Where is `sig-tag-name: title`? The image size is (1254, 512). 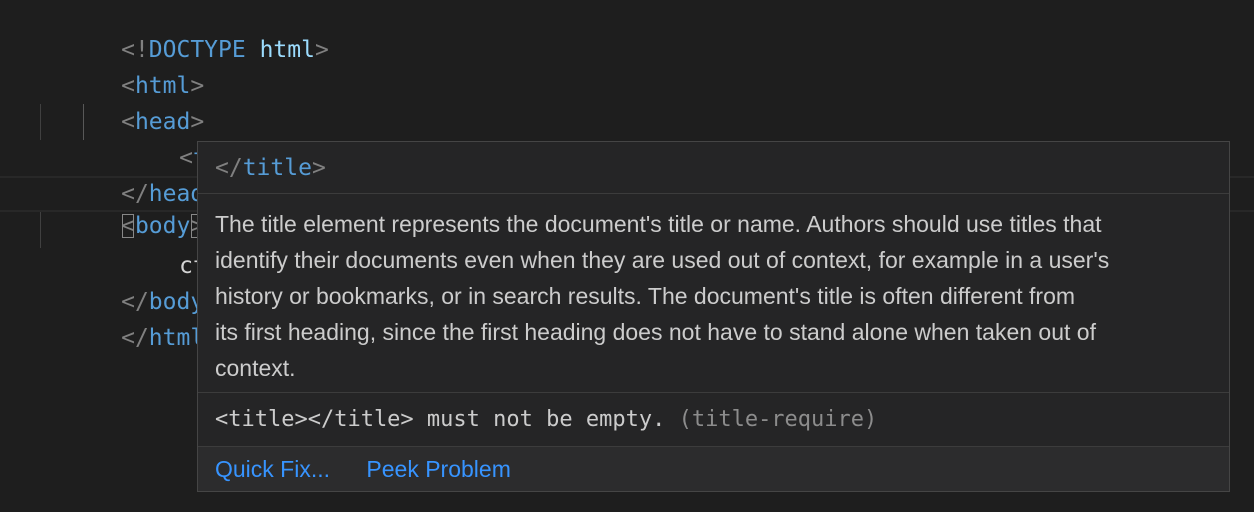
sig-tag-name: title is located at coordinates (277, 168).